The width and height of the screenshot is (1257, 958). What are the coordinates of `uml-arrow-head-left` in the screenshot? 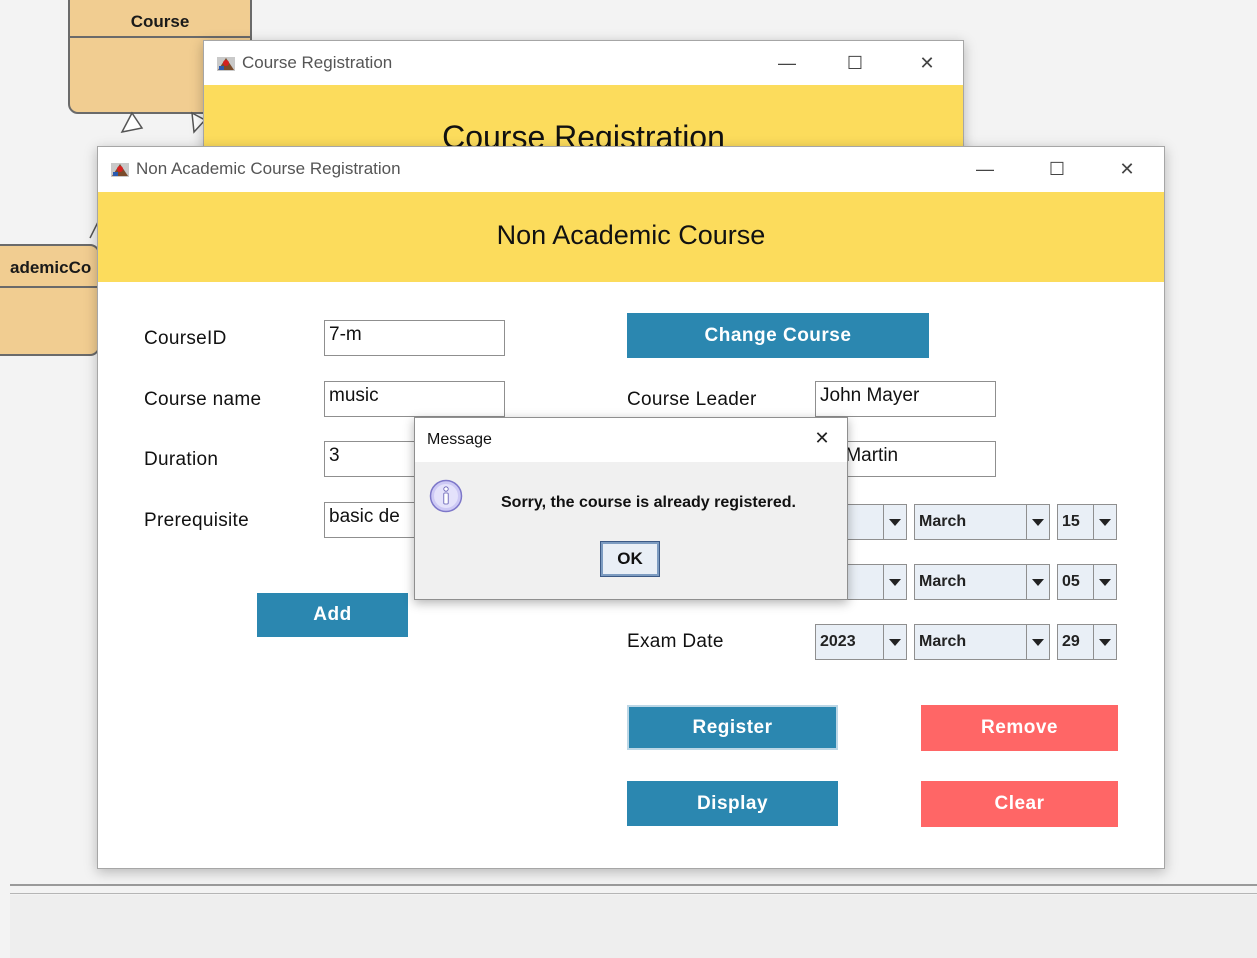 It's located at (132, 122).